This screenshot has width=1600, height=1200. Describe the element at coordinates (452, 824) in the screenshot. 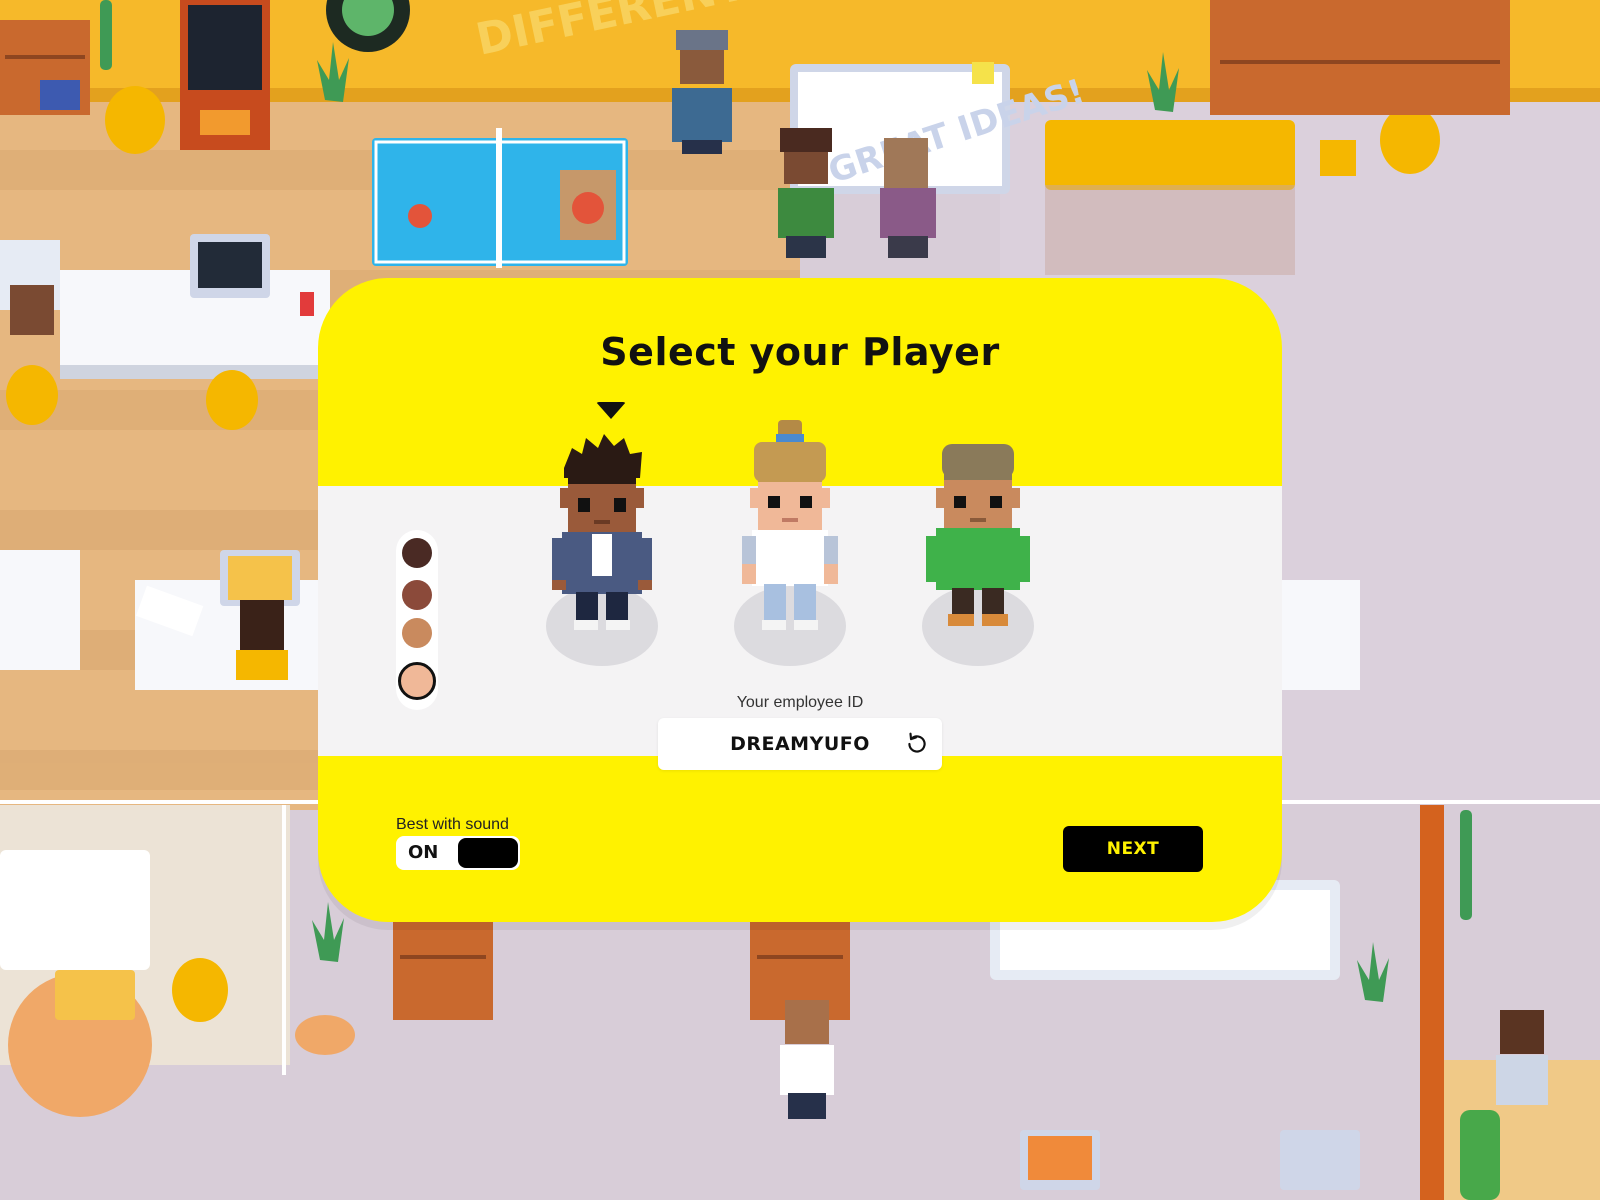

I see `sound-label: Best with sound` at that location.